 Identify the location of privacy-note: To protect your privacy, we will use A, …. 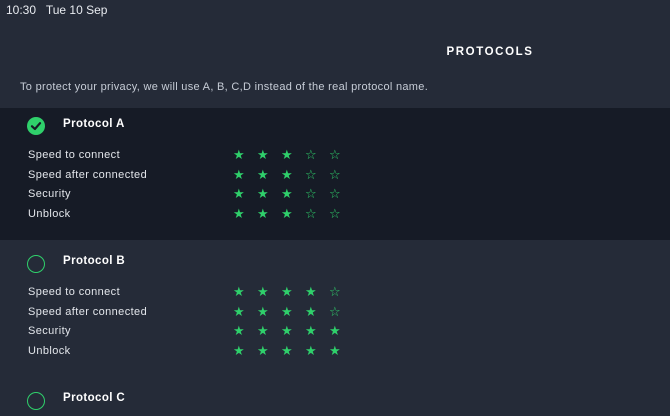
(224, 87).